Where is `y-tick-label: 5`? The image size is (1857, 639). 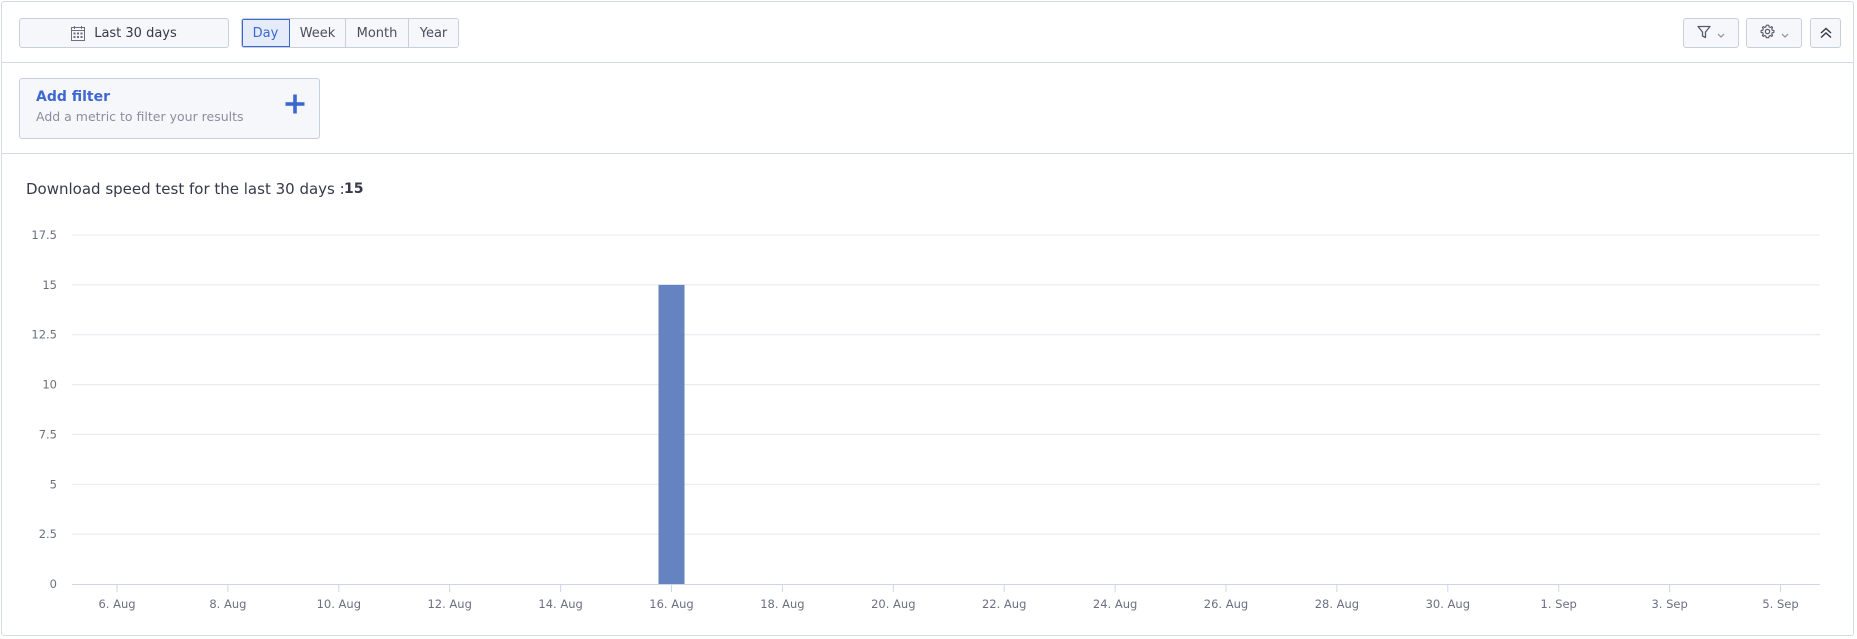
y-tick-label: 5 is located at coordinates (53, 484).